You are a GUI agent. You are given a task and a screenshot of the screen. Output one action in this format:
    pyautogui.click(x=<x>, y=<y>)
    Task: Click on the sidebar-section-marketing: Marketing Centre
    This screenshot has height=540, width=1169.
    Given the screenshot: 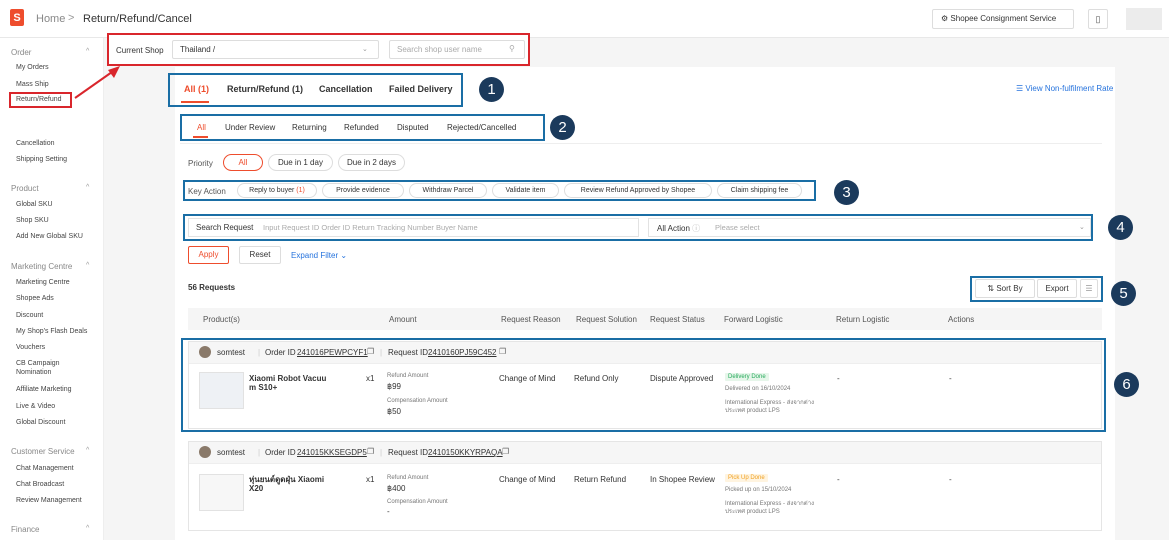 What is the action you would take?
    pyautogui.click(x=41, y=266)
    